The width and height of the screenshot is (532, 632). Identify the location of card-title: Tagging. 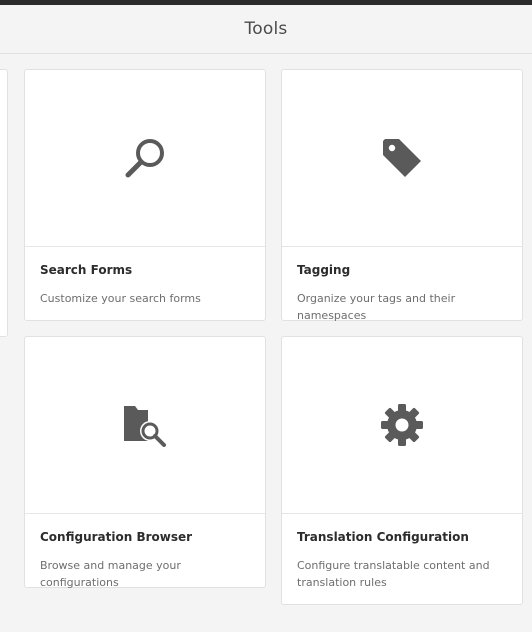
(324, 270).